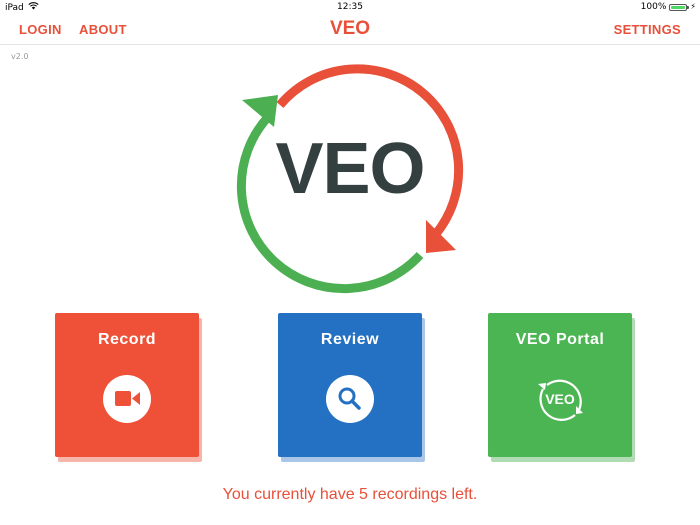 The height and width of the screenshot is (525, 700). I want to click on record-label: Record, so click(127, 339).